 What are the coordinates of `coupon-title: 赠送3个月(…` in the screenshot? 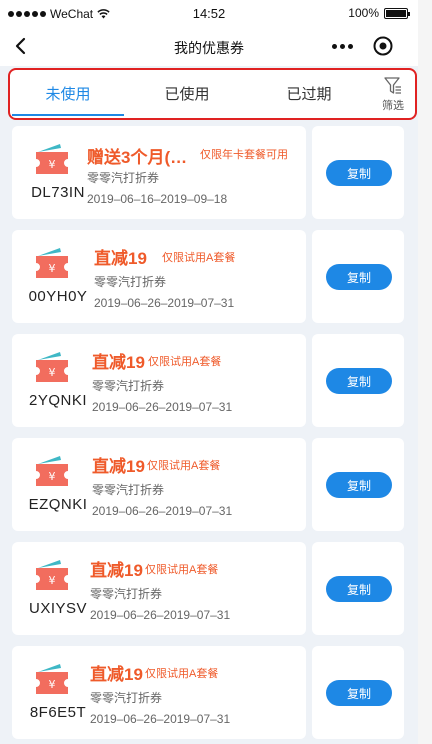 It's located at (137, 157).